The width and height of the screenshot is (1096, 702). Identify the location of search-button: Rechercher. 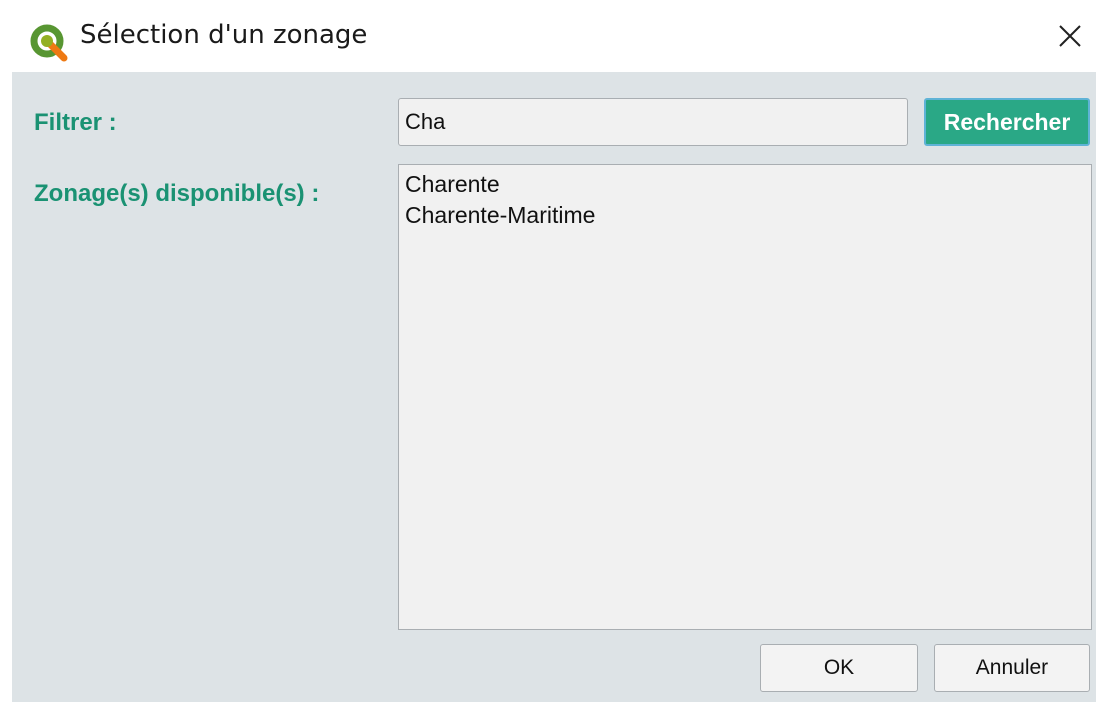
(1007, 122).